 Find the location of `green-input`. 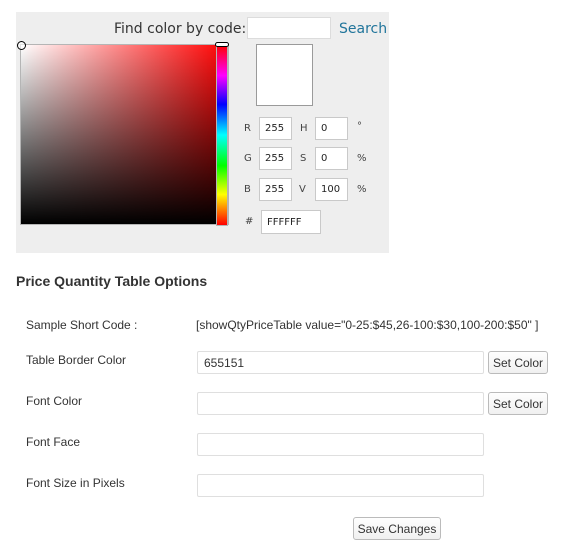

green-input is located at coordinates (275, 158).